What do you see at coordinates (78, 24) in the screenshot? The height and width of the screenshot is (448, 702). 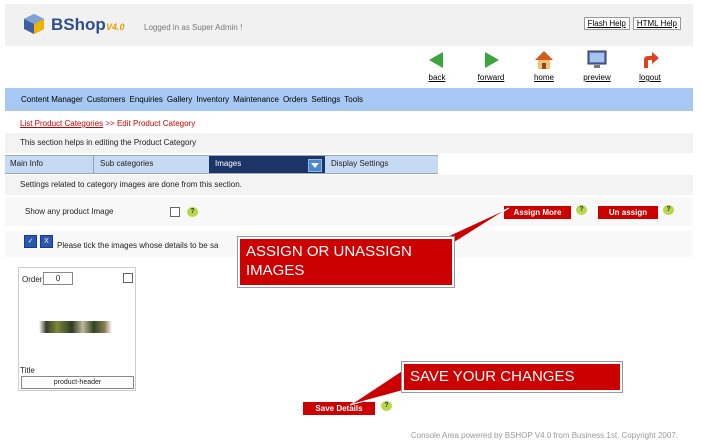 I see `app-name: BShop` at bounding box center [78, 24].